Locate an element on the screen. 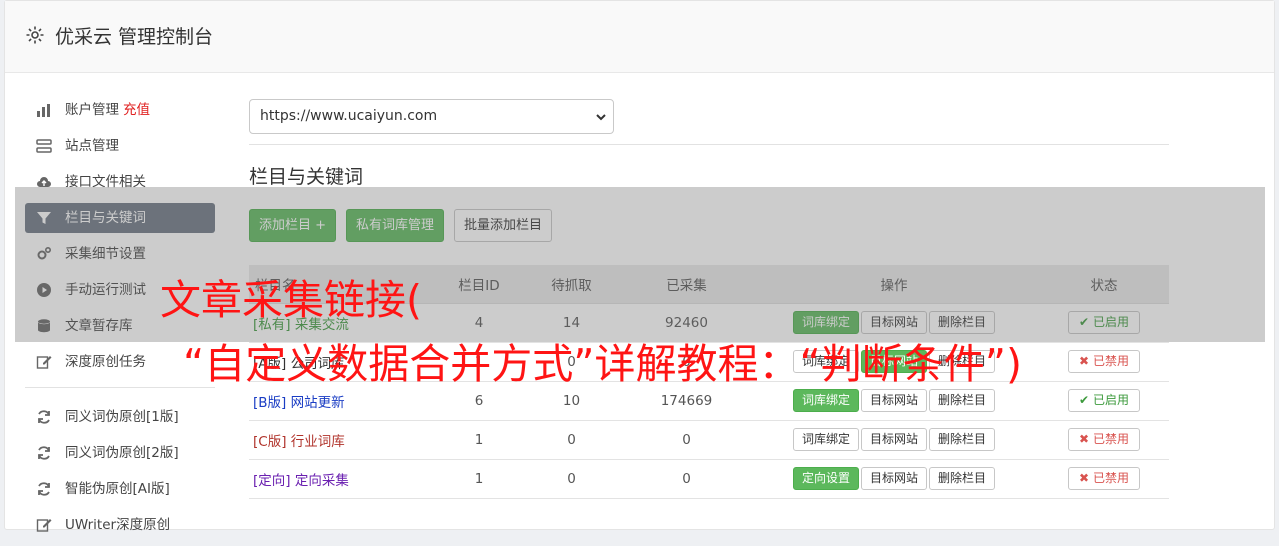  sidebar-item-a1: 站点管理 is located at coordinates (120, 146).